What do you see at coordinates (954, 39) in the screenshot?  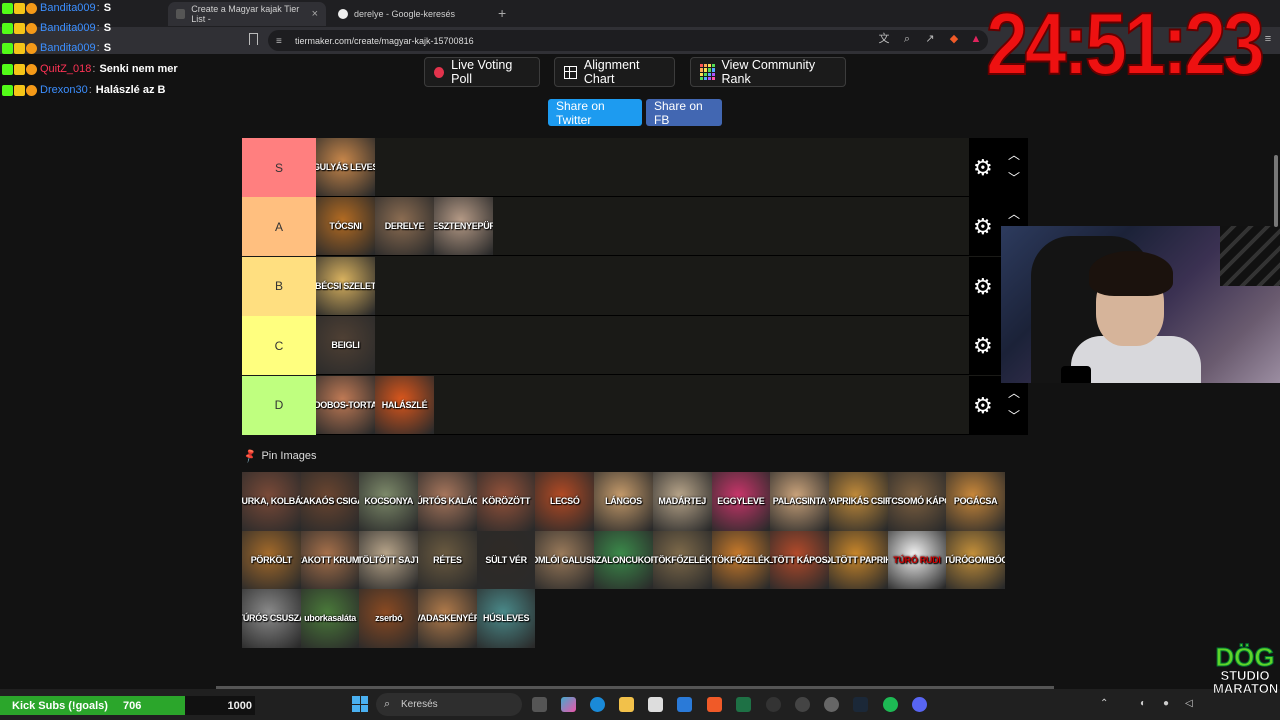 I see `brave-shield-icon: ◆` at bounding box center [954, 39].